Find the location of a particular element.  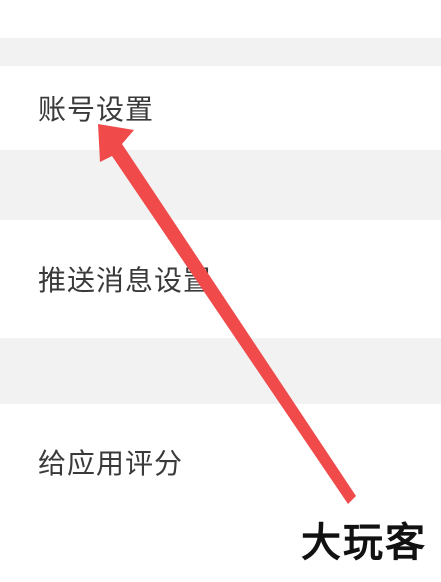

settings-item-label: 推送消息设置 is located at coordinates (125, 280).